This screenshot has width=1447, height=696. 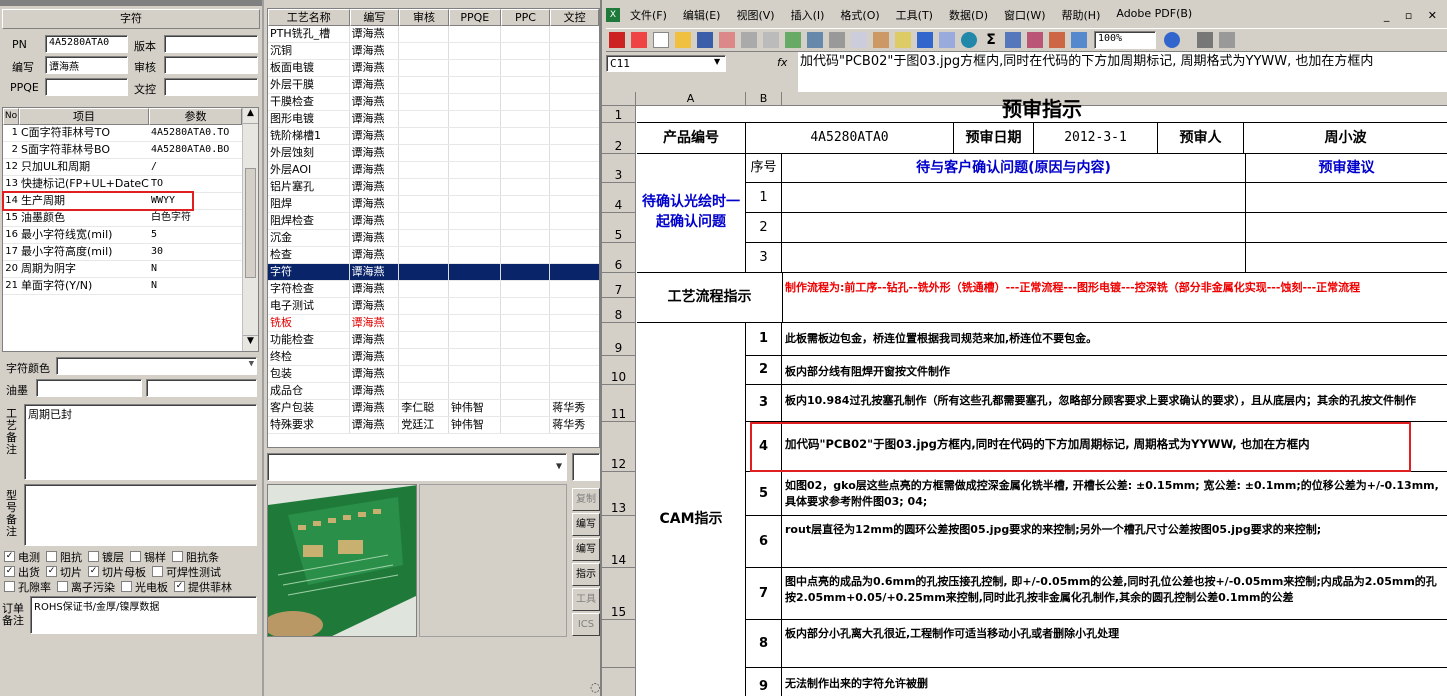 What do you see at coordinates (764, 594) in the screenshot?
I see `cam-item-number: 7` at bounding box center [764, 594].